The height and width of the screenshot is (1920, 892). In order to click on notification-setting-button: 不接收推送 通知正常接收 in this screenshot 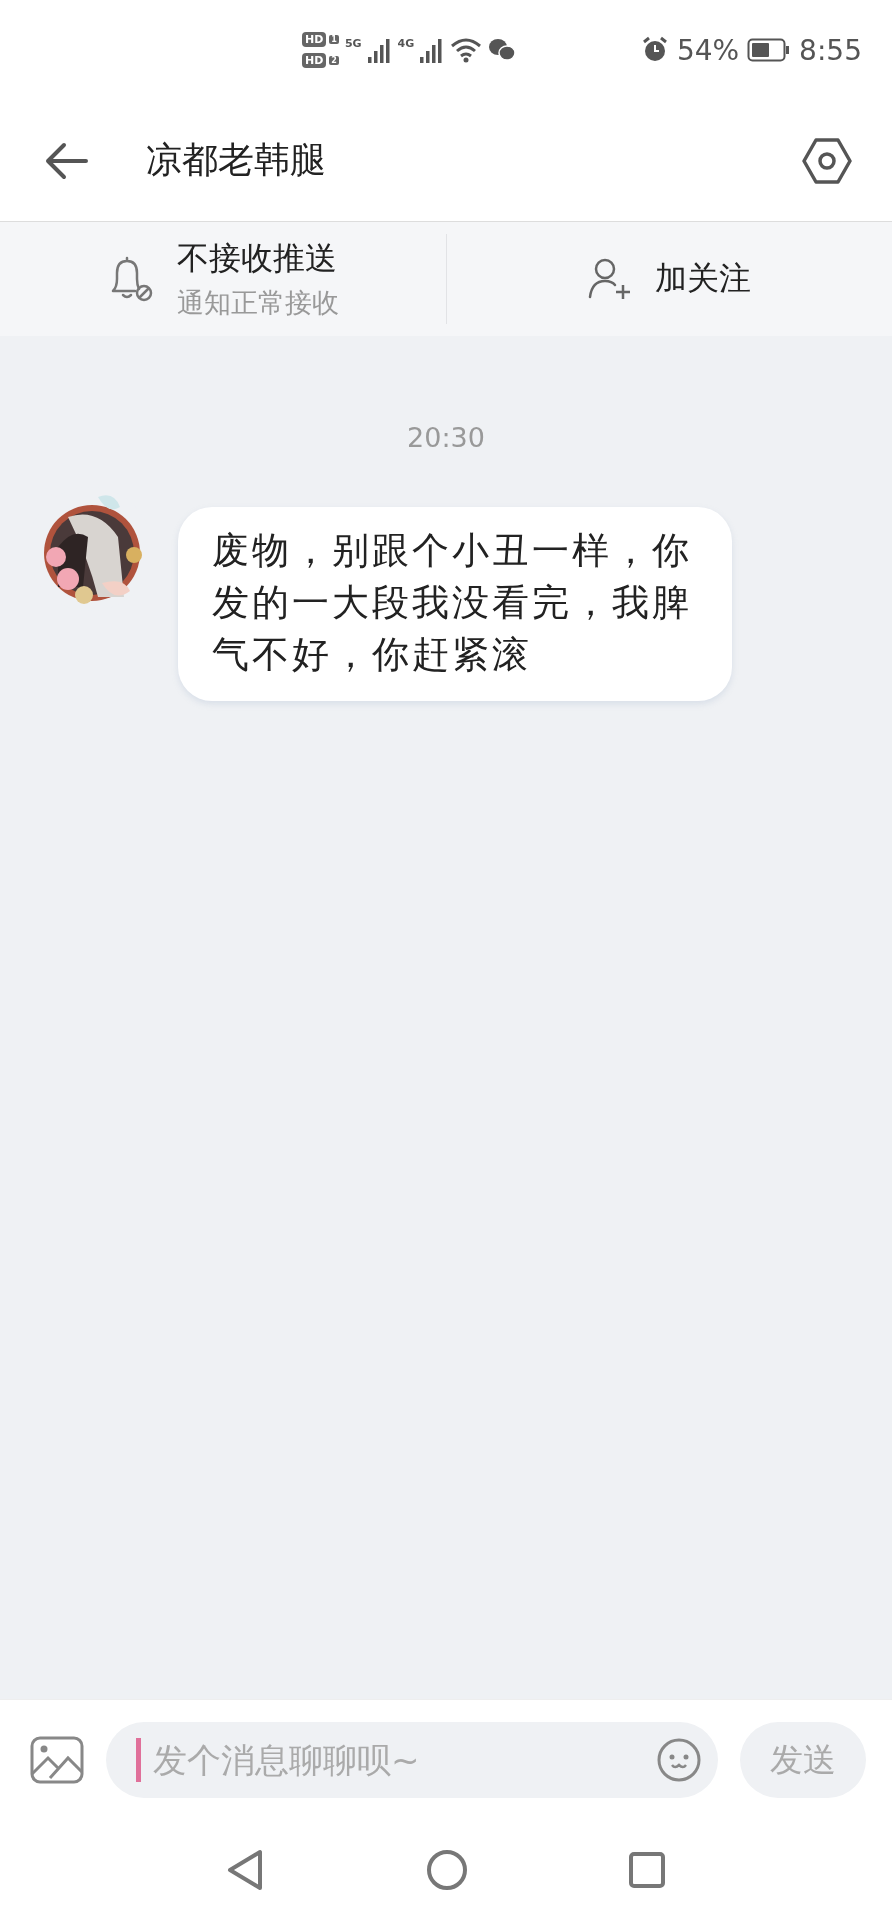, I will do `click(223, 279)`.